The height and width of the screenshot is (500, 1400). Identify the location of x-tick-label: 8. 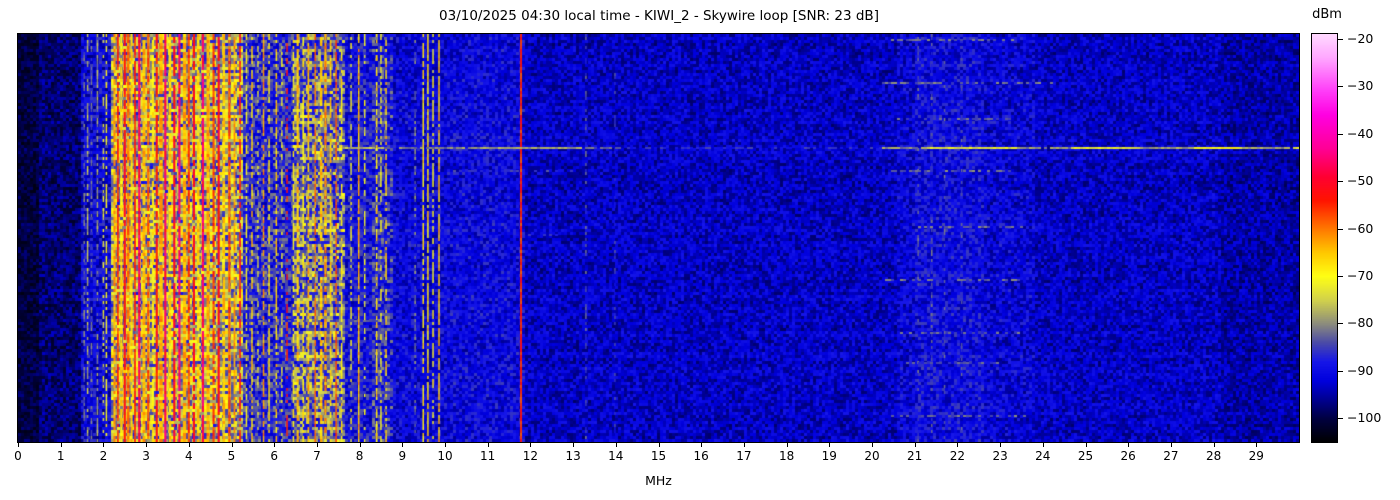
(359, 456).